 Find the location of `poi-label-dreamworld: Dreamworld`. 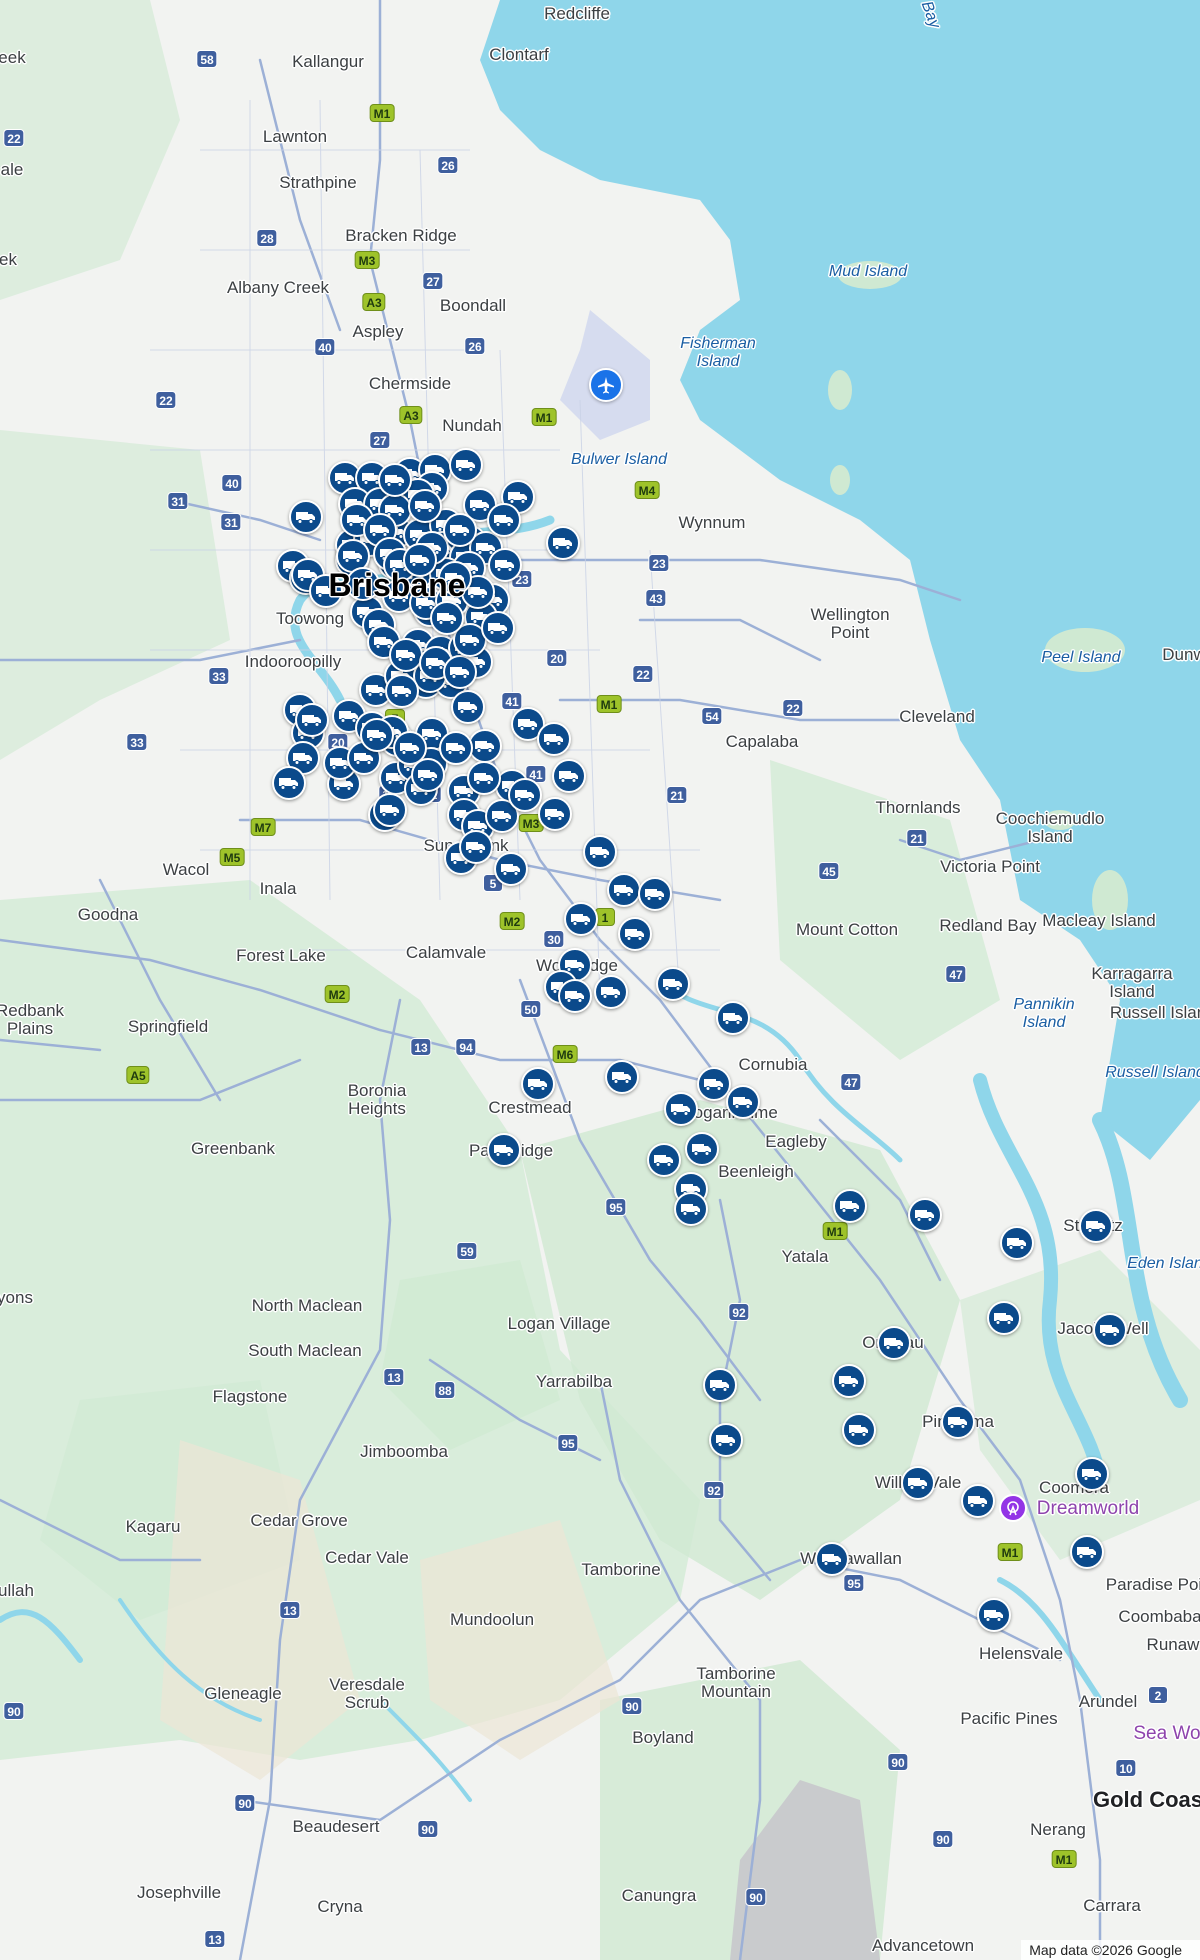

poi-label-dreamworld: Dreamworld is located at coordinates (1088, 1508).